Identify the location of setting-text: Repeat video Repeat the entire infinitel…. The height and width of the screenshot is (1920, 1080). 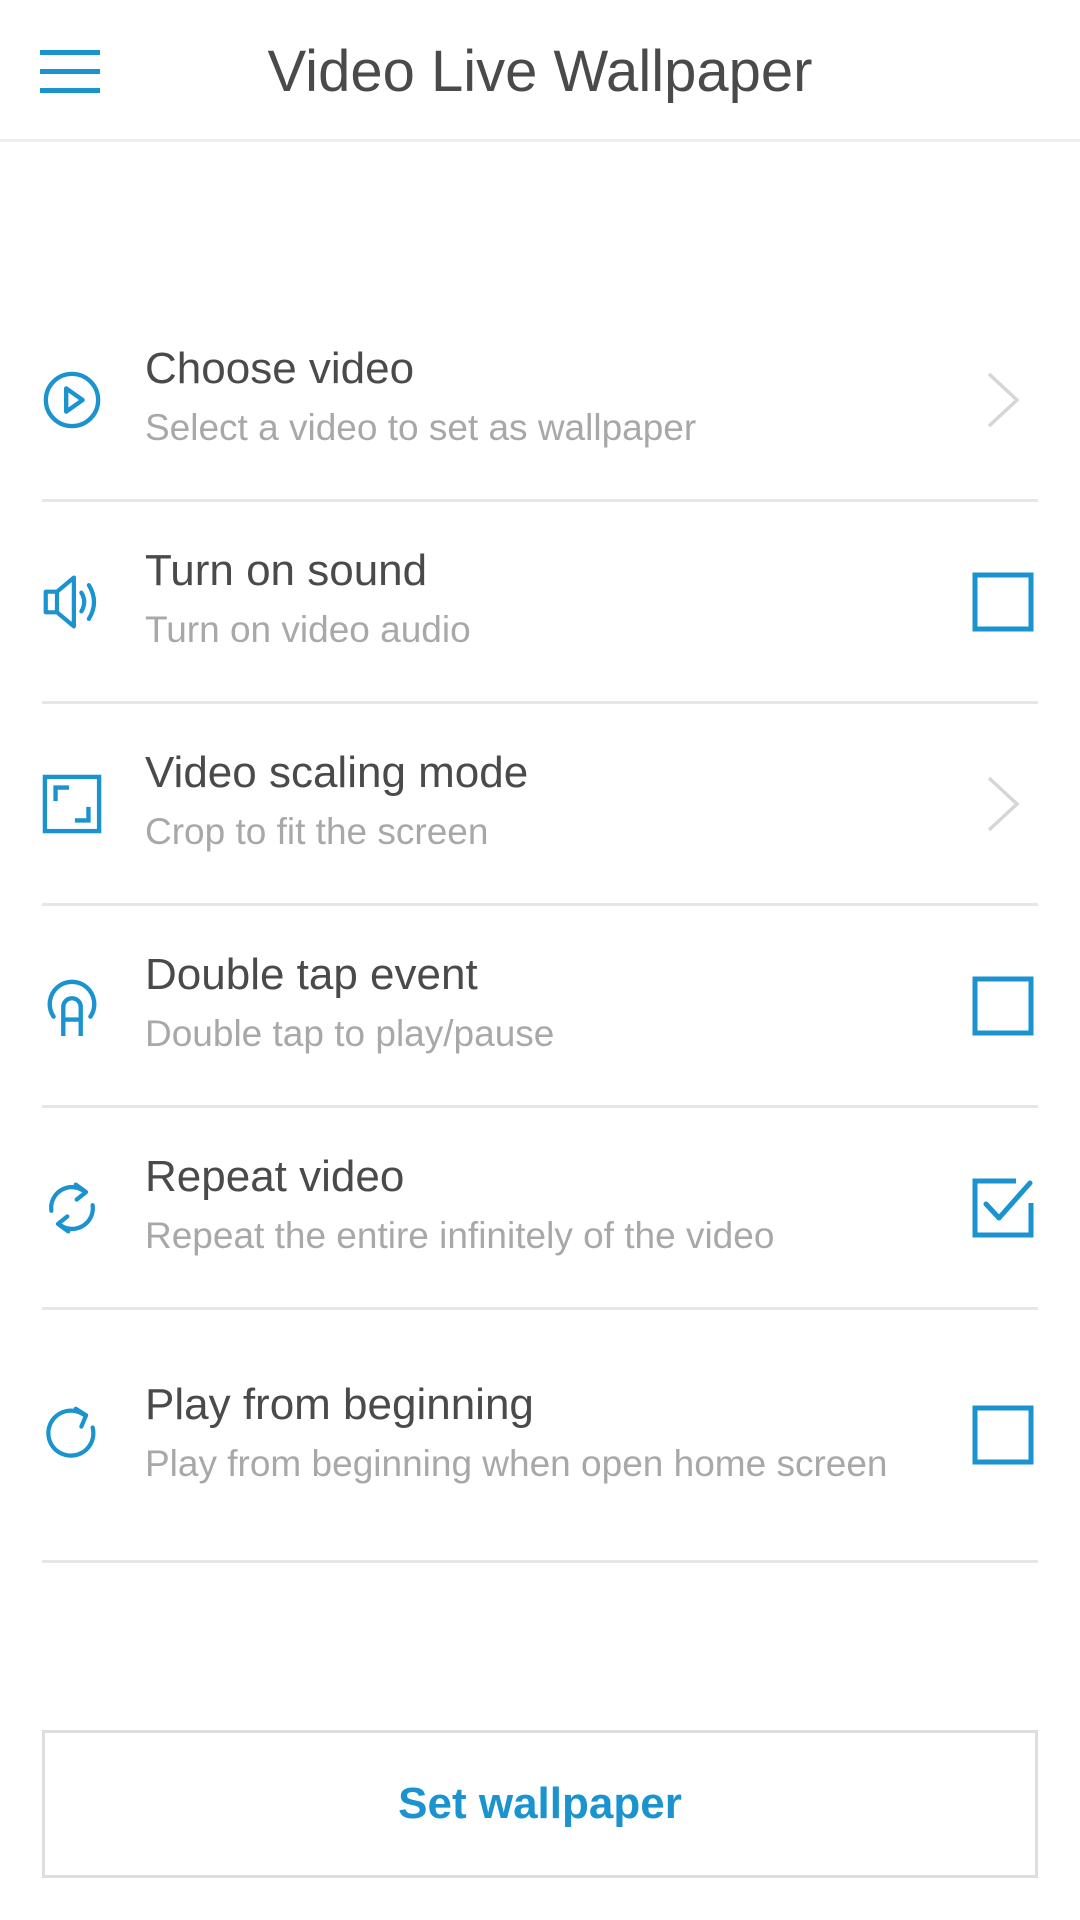
(525, 1205).